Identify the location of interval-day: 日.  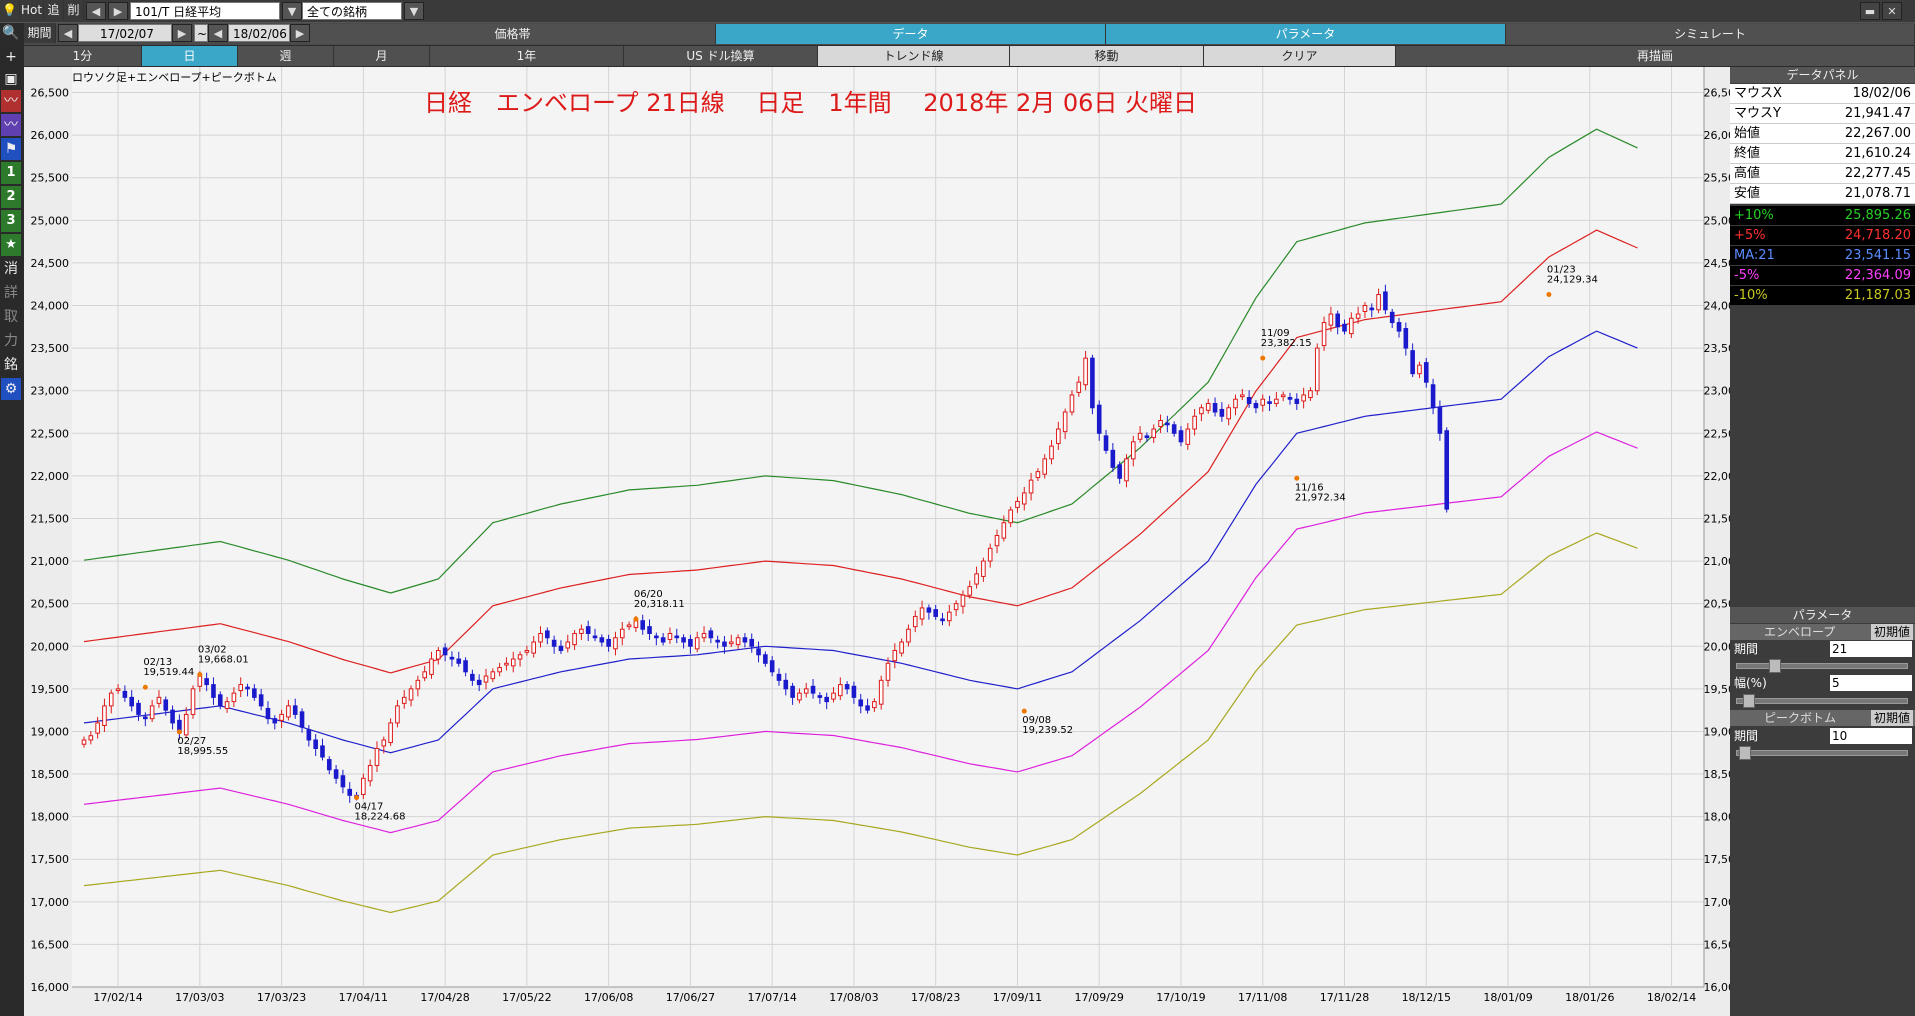
(190, 56).